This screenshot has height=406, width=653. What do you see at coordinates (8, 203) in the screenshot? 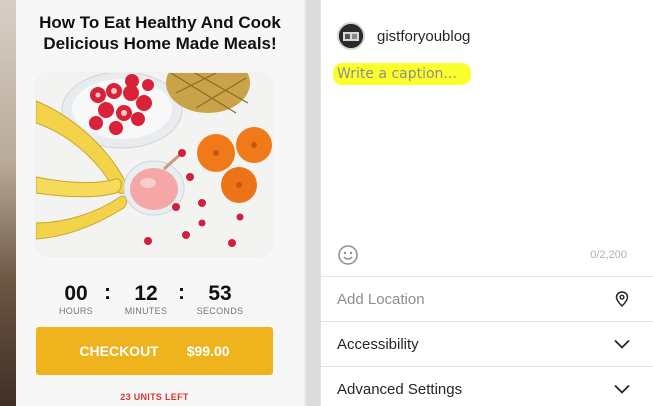
I see `previous-image-edge` at bounding box center [8, 203].